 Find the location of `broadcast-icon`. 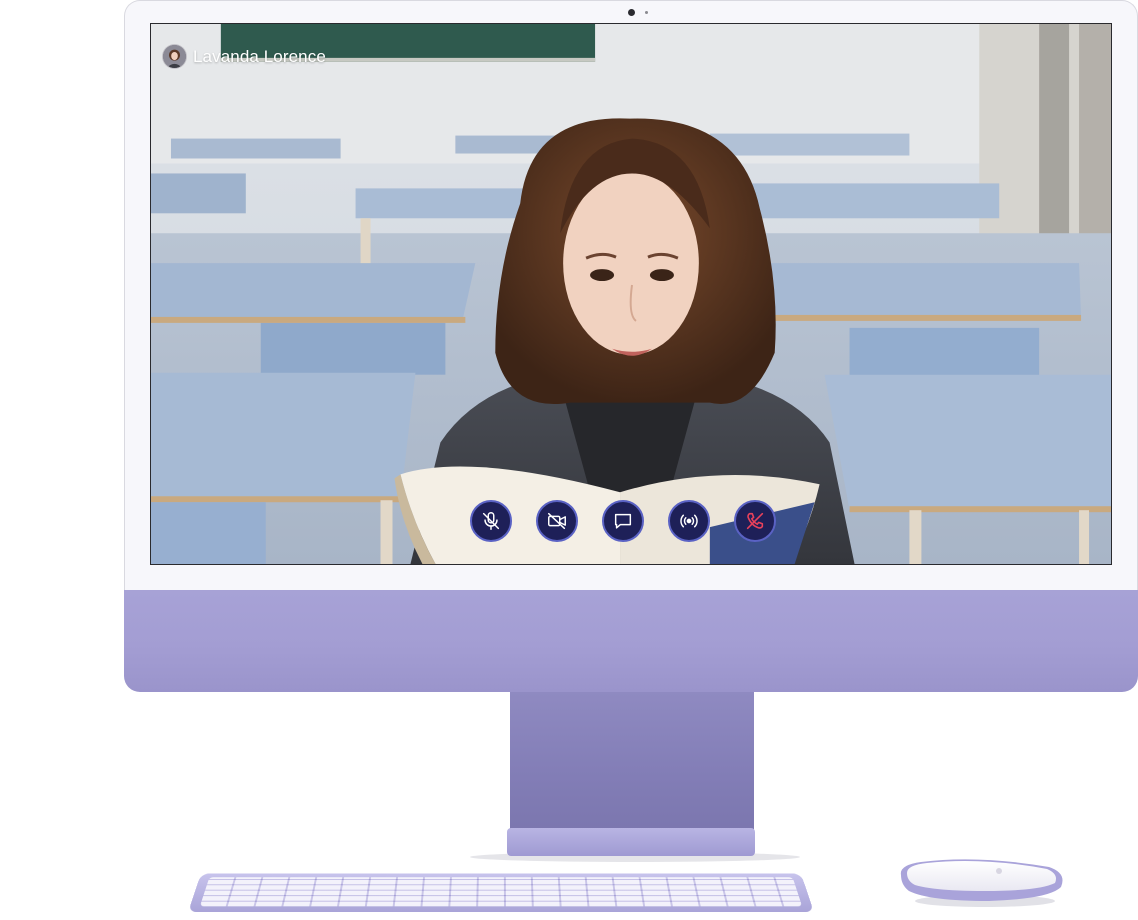

broadcast-icon is located at coordinates (689, 521).